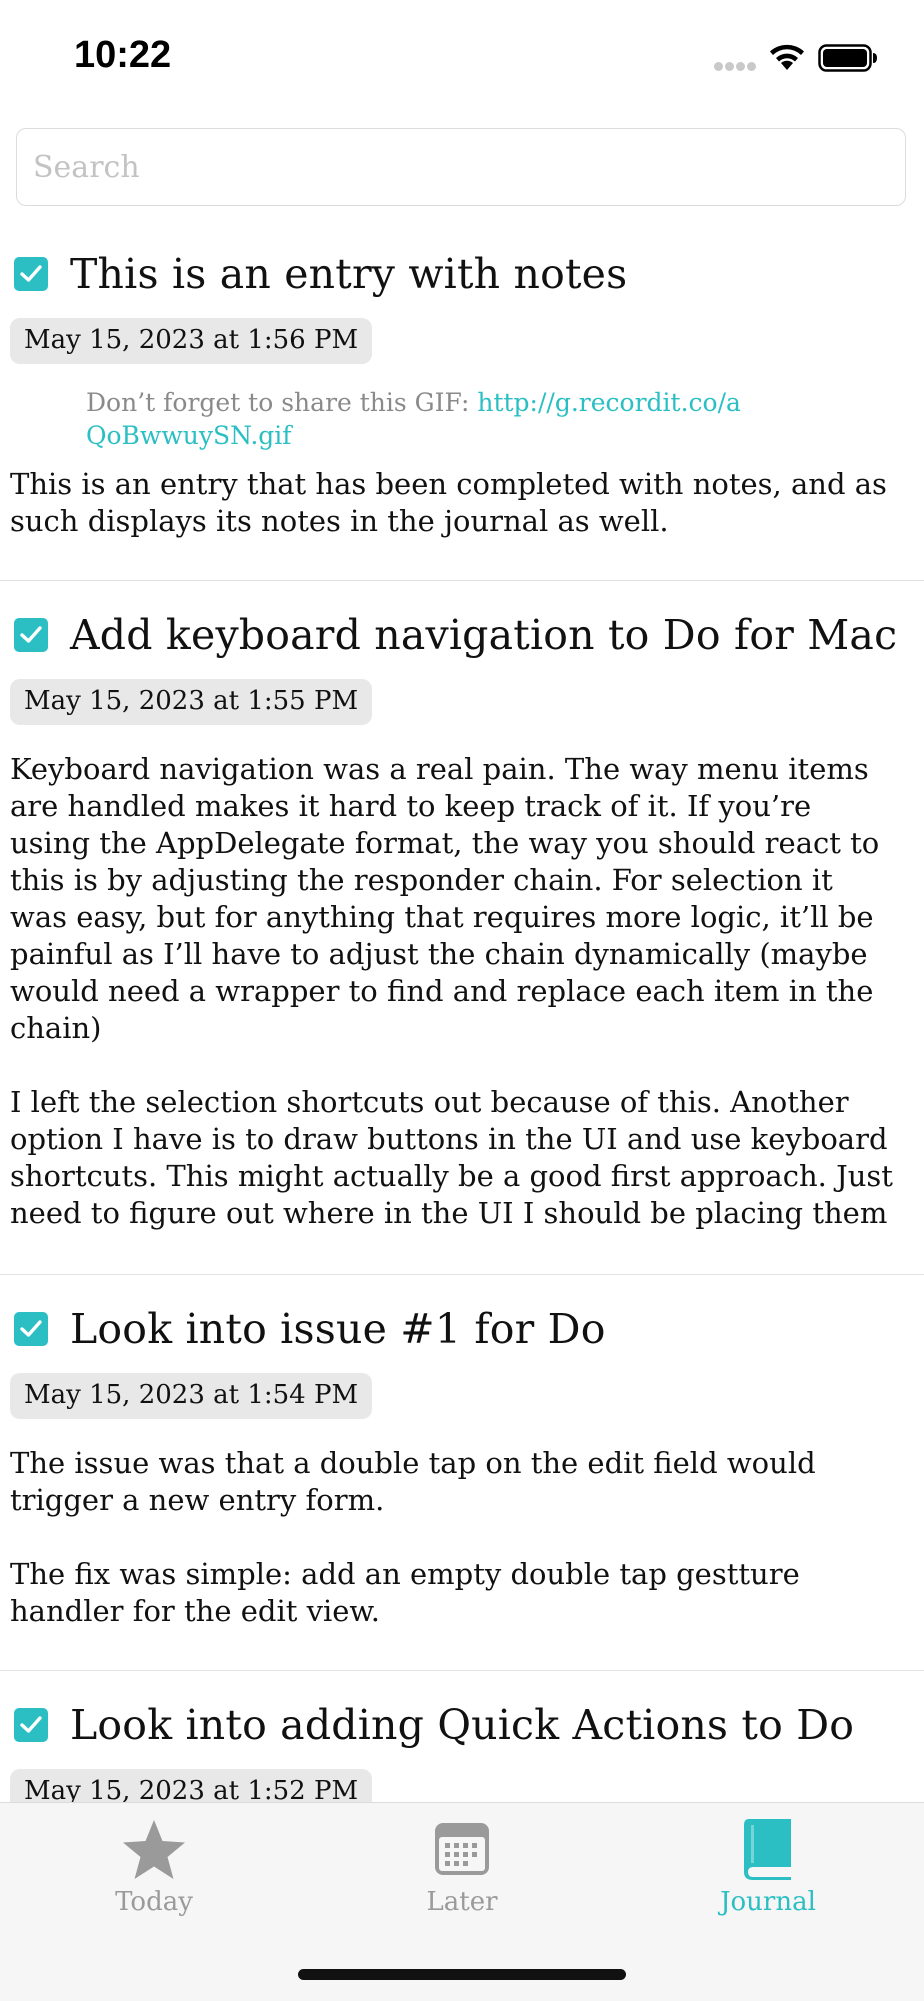 The height and width of the screenshot is (2001, 924). Describe the element at coordinates (847, 58) in the screenshot. I see `battery-icon` at that location.